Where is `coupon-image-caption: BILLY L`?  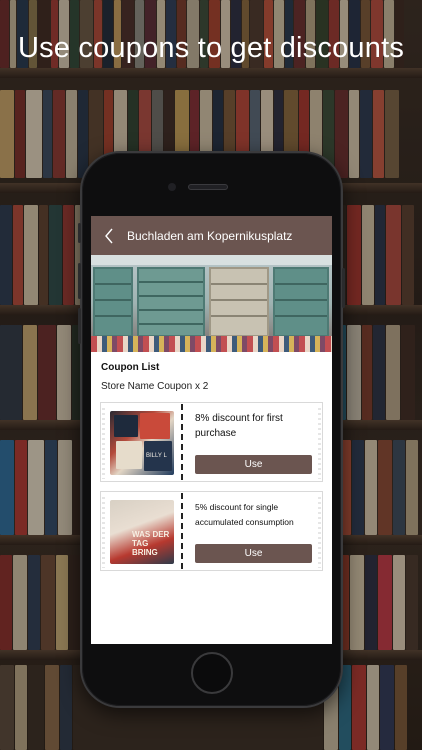
coupon-image-caption: BILLY L is located at coordinates (156, 456).